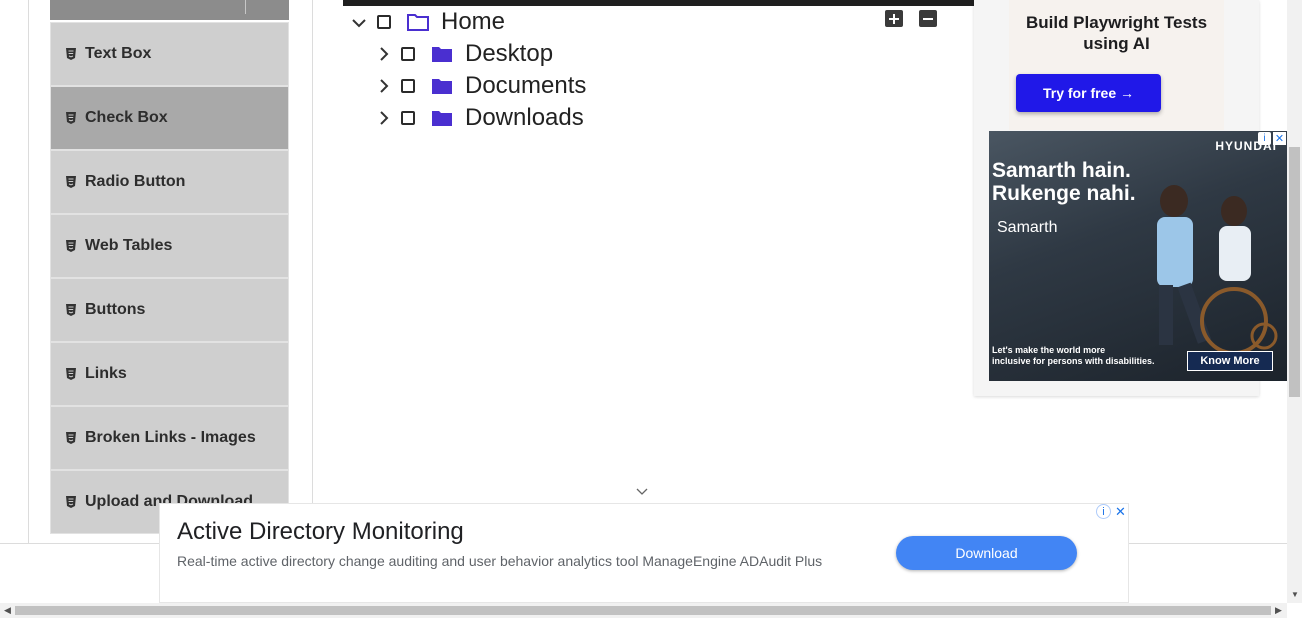 Image resolution: width=1302 pixels, height=618 pixels. I want to click on vertical-scrollbar-thumb, so click(1294, 272).